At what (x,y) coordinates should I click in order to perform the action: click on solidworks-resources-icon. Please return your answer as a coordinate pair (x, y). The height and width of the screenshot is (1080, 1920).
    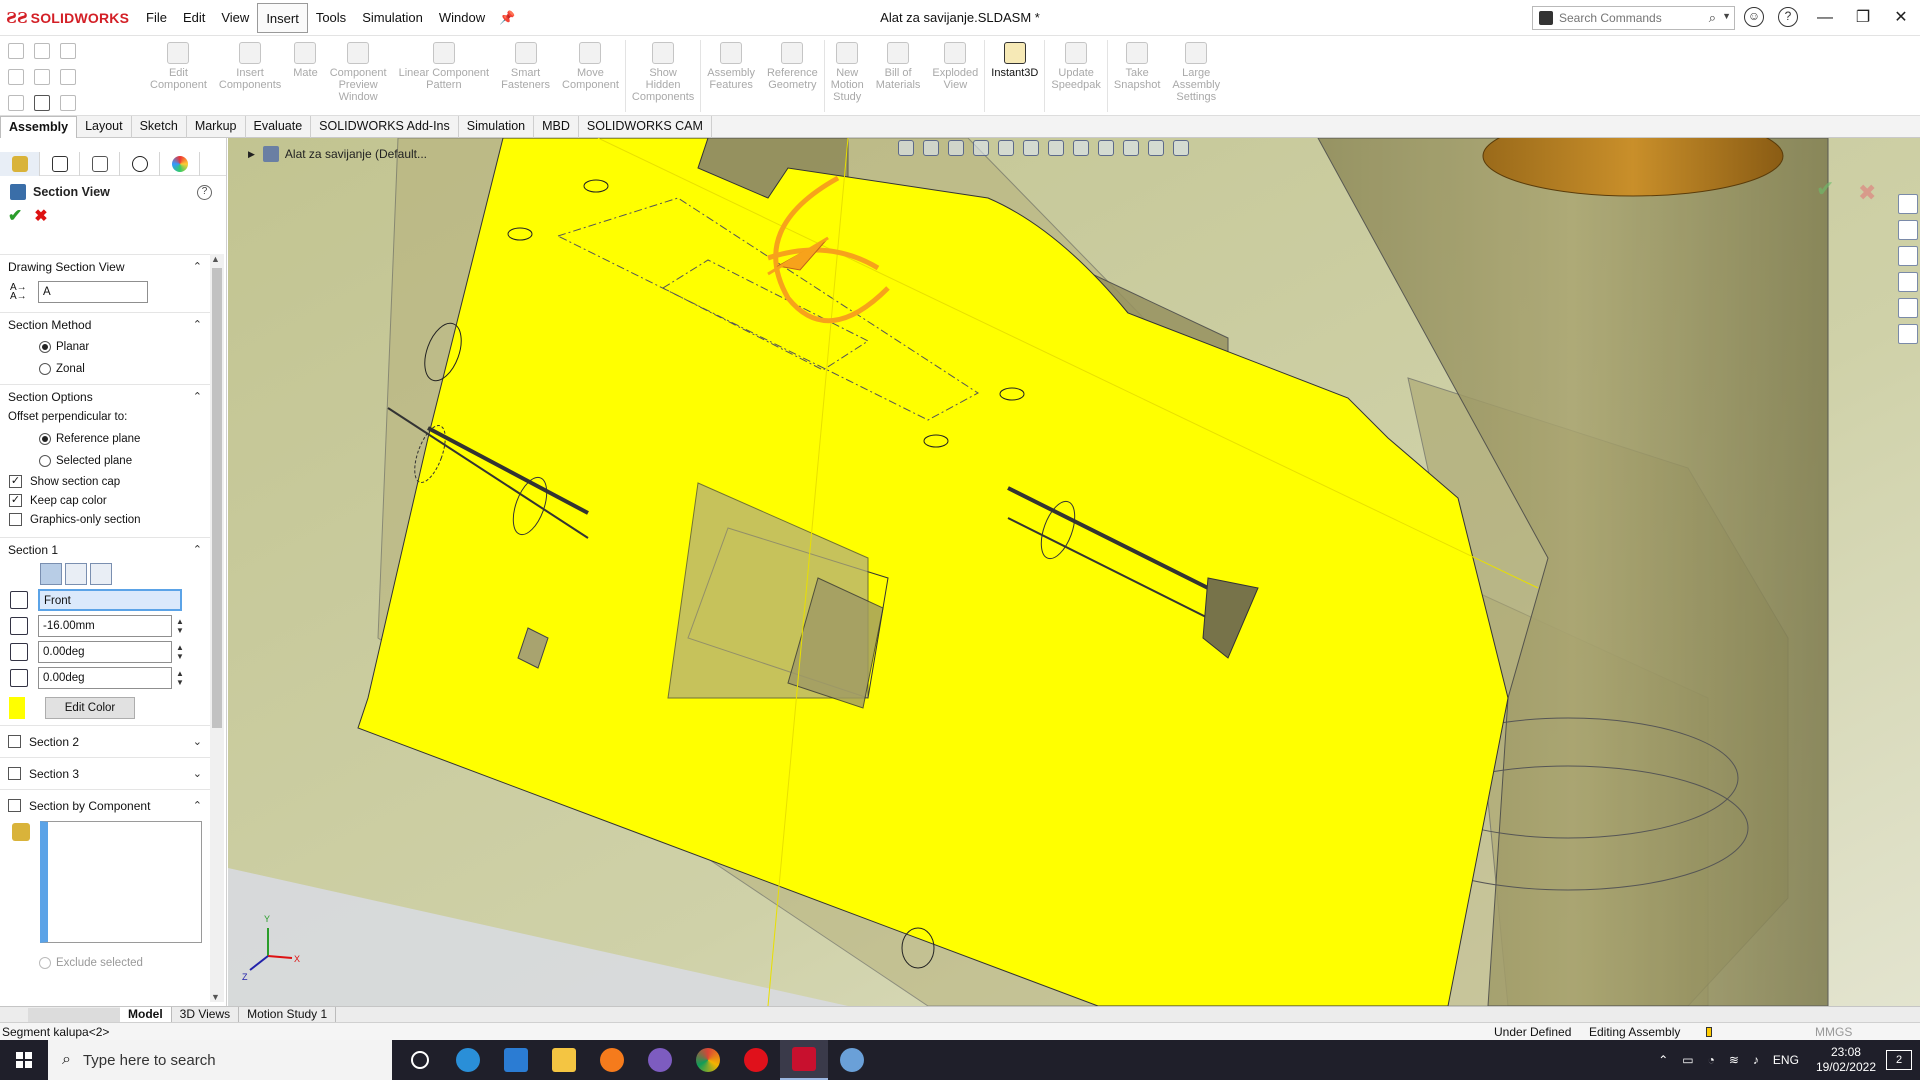
    Looking at the image, I should click on (1908, 204).